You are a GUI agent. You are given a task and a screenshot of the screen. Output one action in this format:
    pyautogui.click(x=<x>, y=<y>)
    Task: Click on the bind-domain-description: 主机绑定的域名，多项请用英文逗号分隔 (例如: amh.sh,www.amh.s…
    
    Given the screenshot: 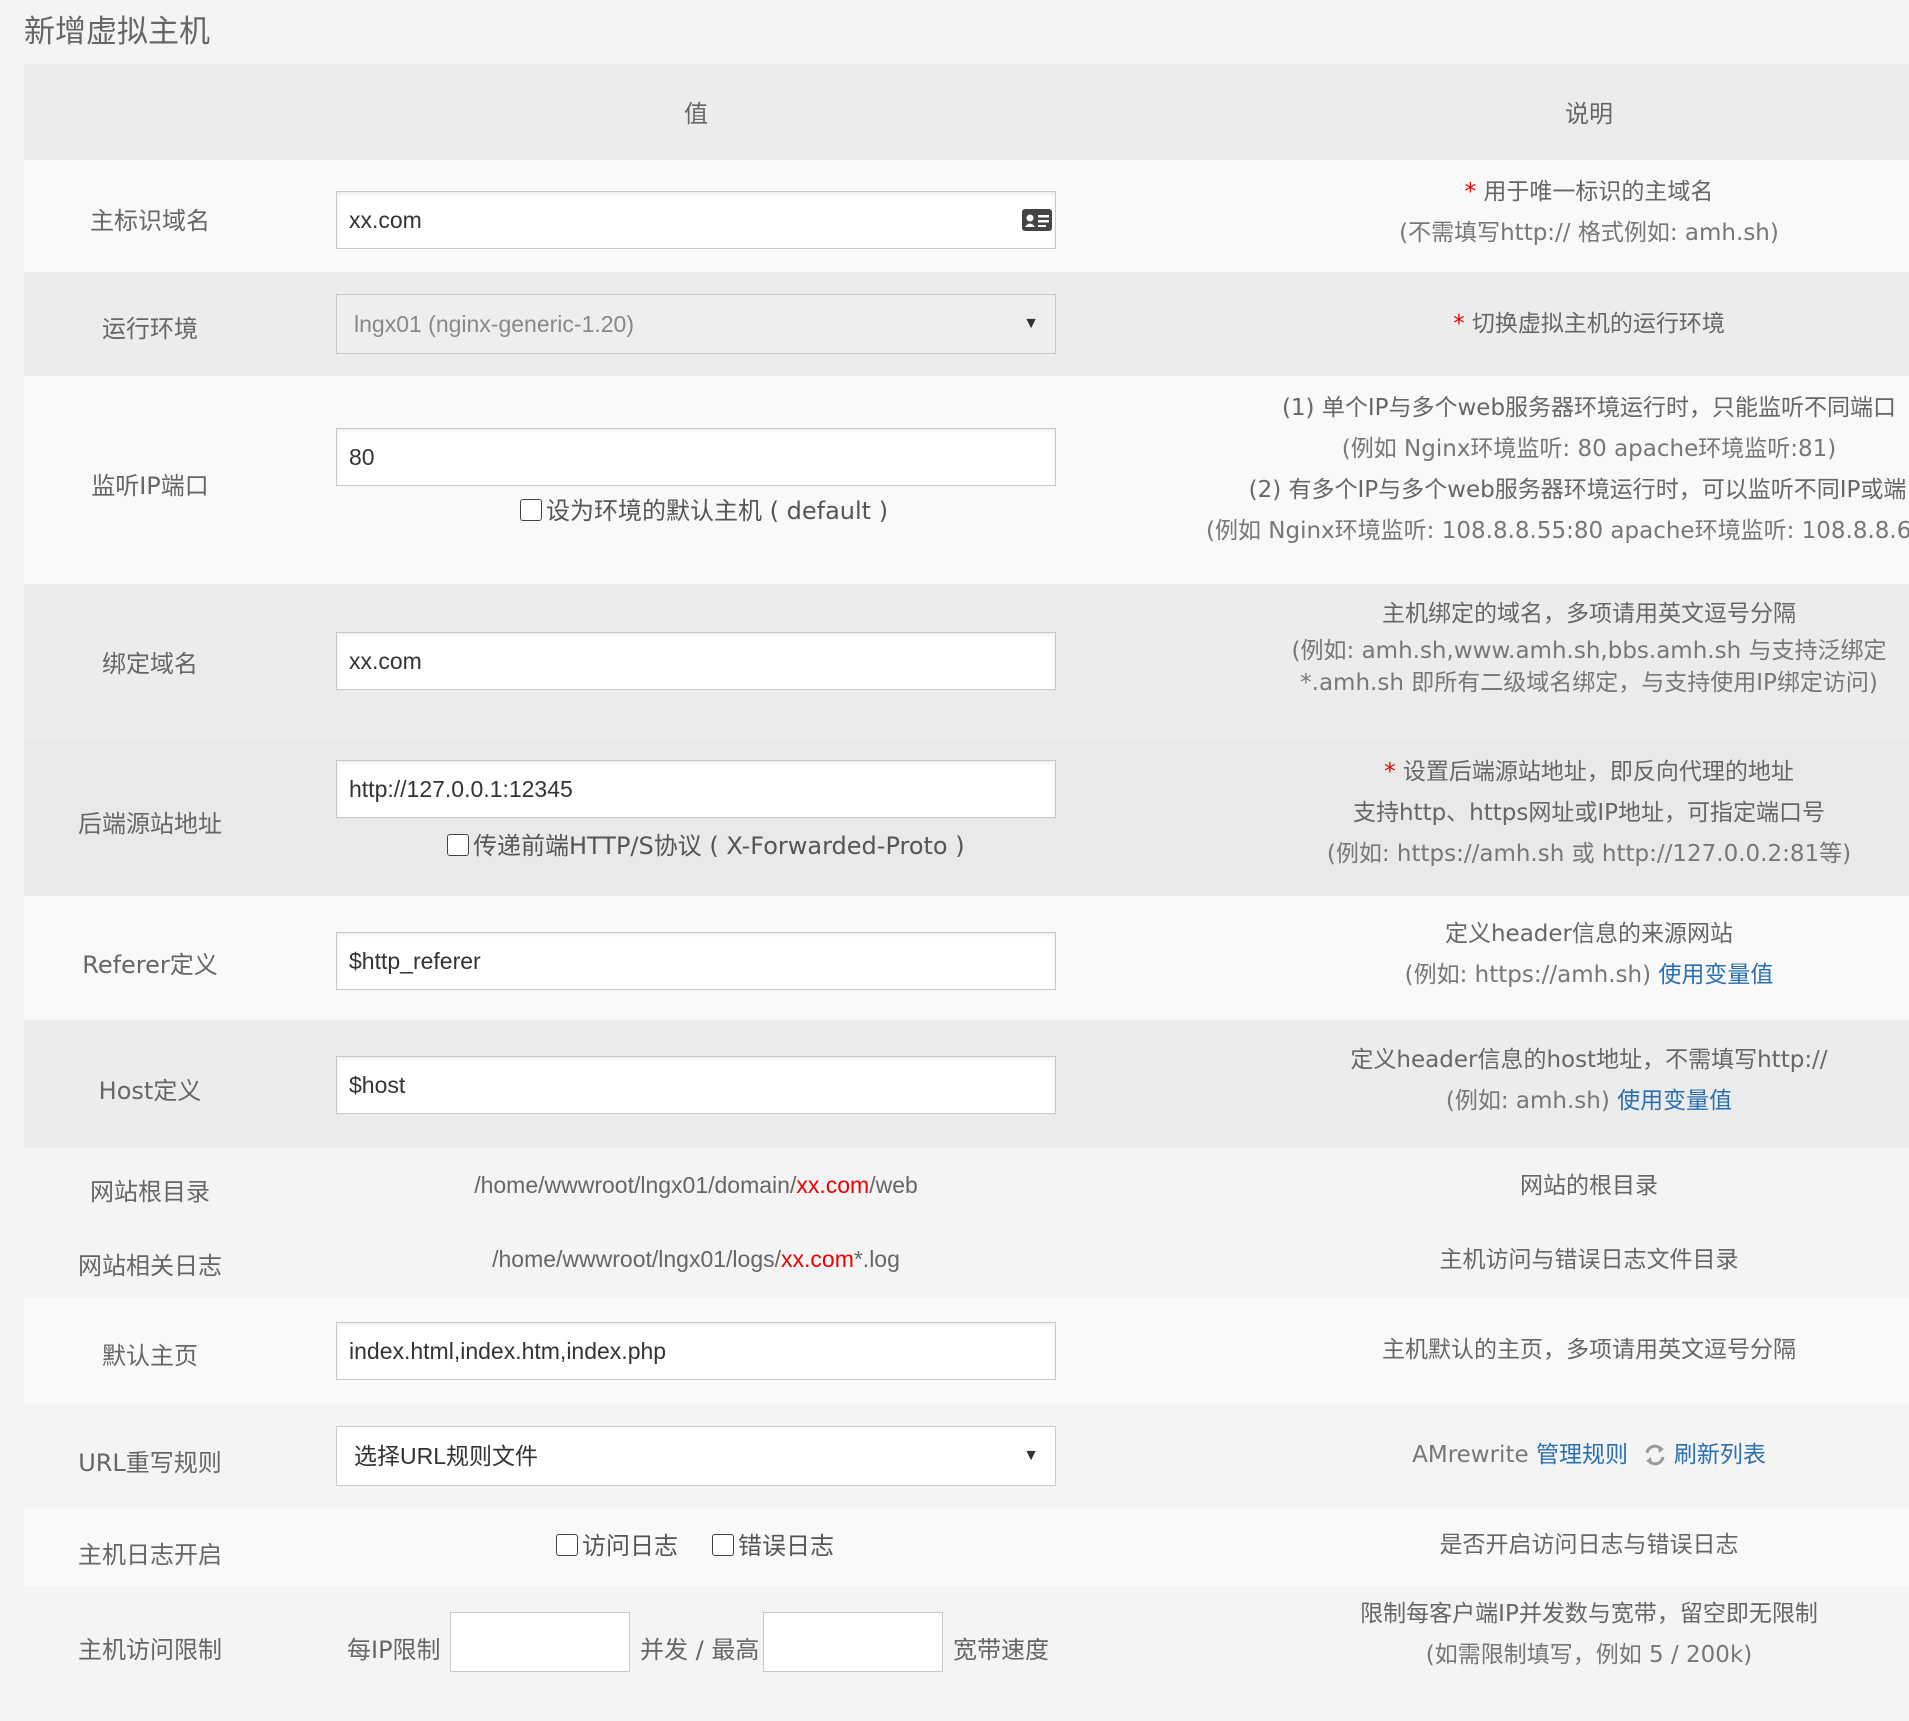 What is the action you would take?
    pyautogui.click(x=1519, y=646)
    